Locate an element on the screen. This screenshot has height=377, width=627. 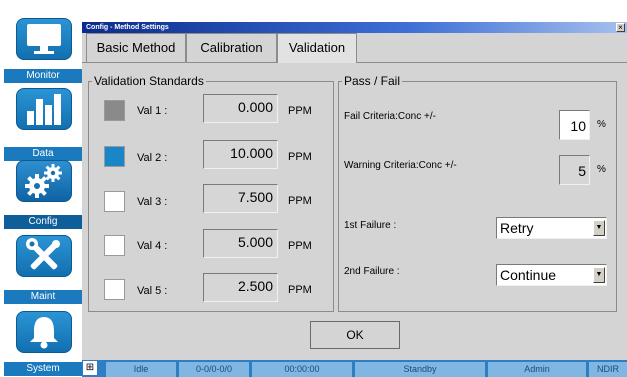
config-nav-button is located at coordinates (44, 181).